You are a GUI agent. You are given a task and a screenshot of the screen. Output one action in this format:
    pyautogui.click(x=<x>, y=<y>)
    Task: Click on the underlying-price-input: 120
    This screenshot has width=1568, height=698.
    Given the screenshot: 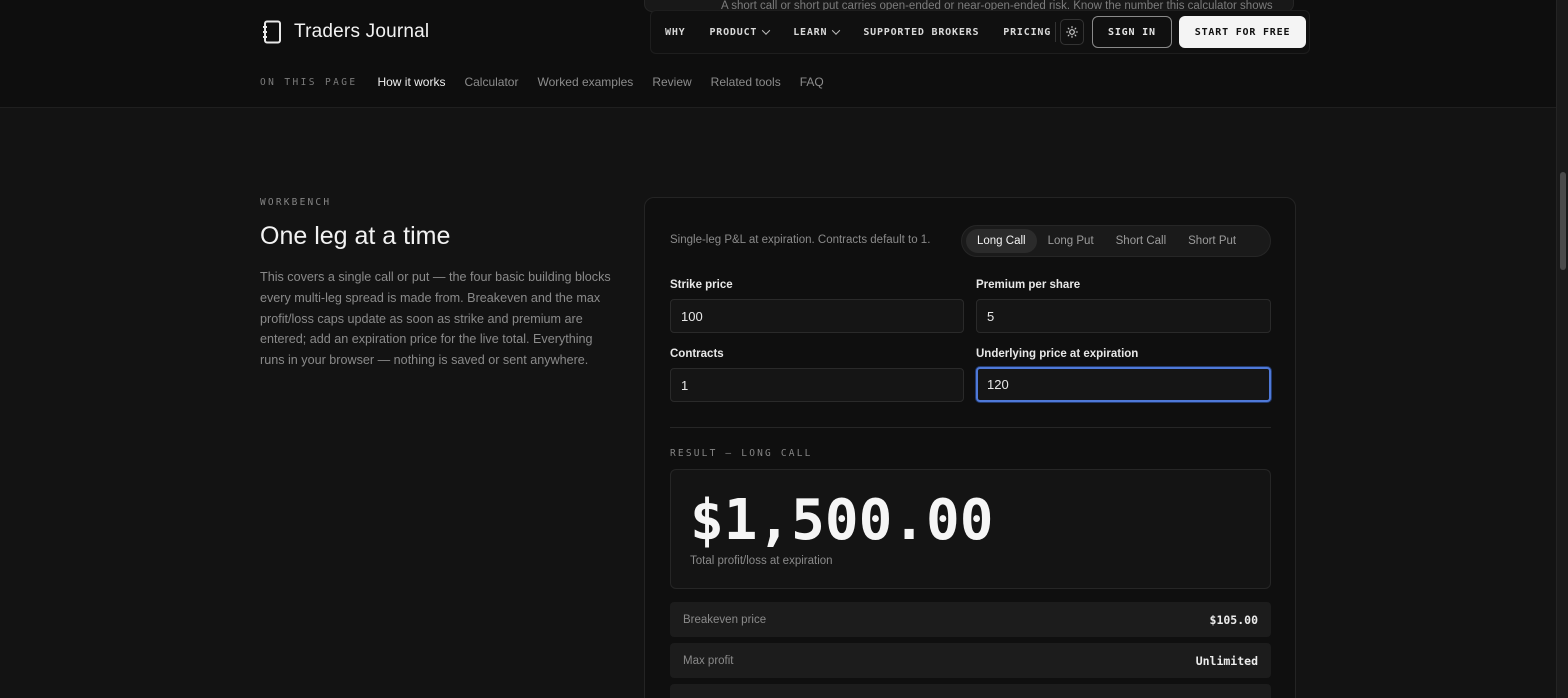 What is the action you would take?
    pyautogui.click(x=1123, y=384)
    